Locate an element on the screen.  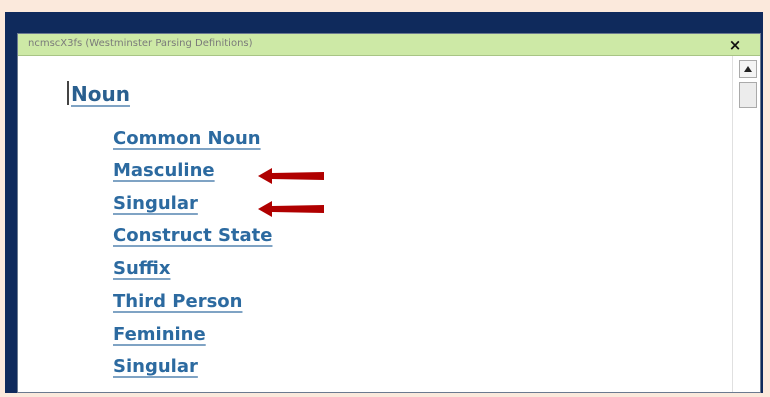
scroll-up-arrow-icon is located at coordinates (748, 69).